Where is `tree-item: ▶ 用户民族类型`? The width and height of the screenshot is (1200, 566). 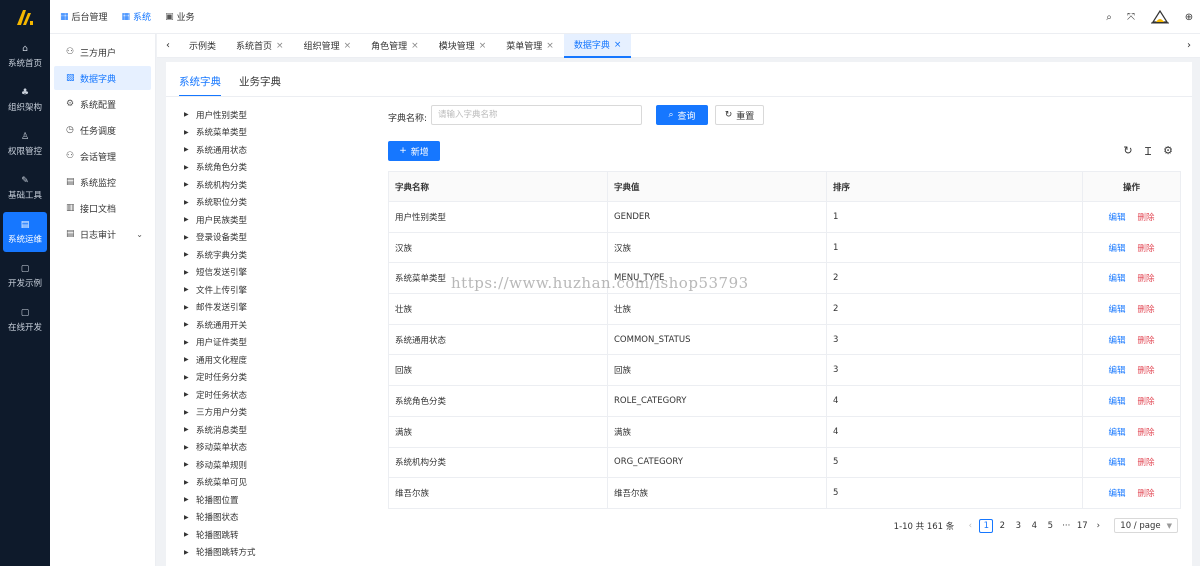 tree-item: ▶ 用户民族类型 is located at coordinates (279, 220).